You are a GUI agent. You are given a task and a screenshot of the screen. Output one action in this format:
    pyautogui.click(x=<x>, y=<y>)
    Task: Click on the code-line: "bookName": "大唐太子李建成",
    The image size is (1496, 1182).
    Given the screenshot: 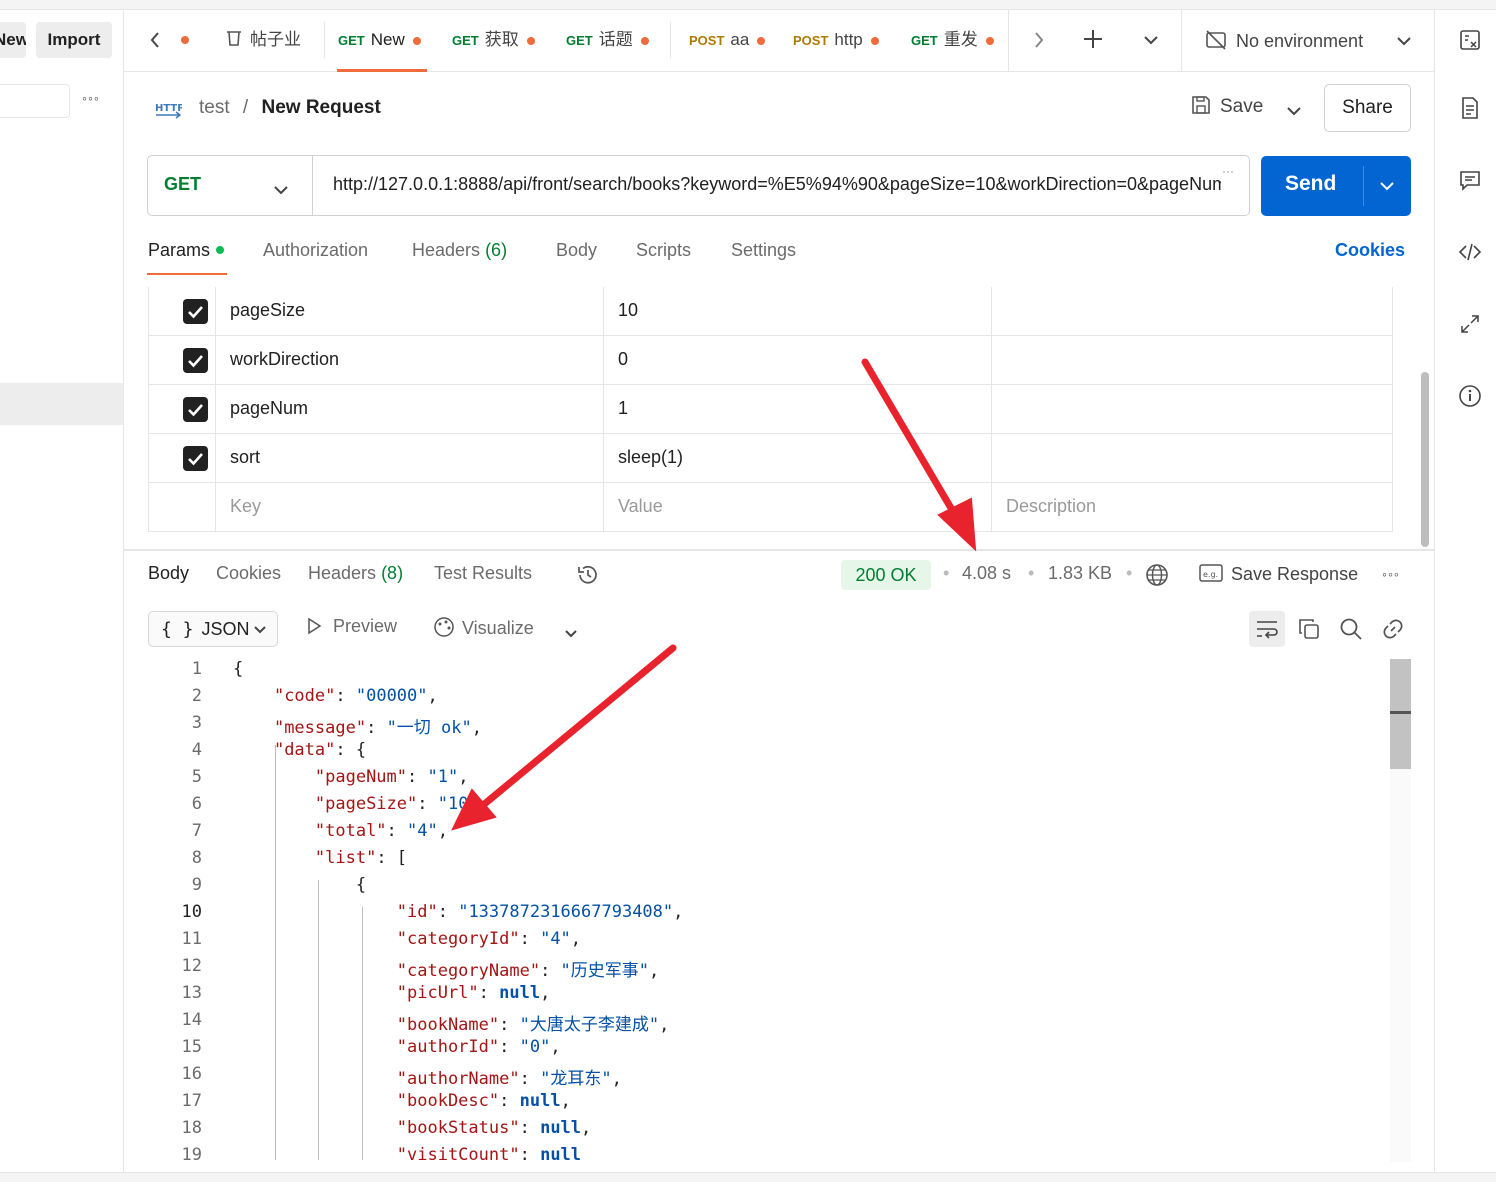 What is the action you would take?
    pyautogui.click(x=533, y=1025)
    